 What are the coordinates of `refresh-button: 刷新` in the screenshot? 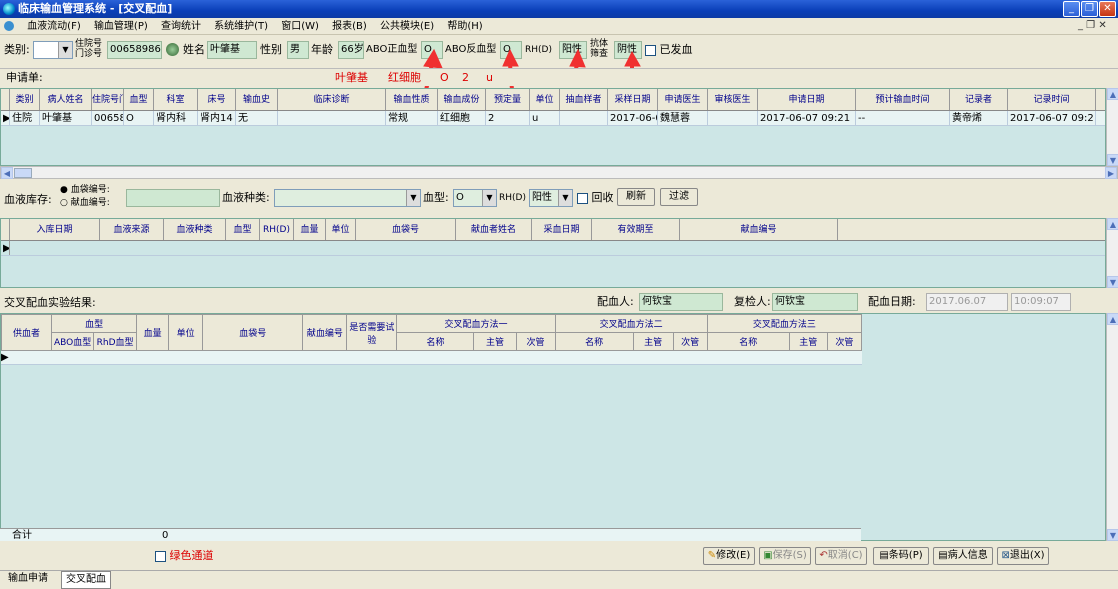 It's located at (636, 197).